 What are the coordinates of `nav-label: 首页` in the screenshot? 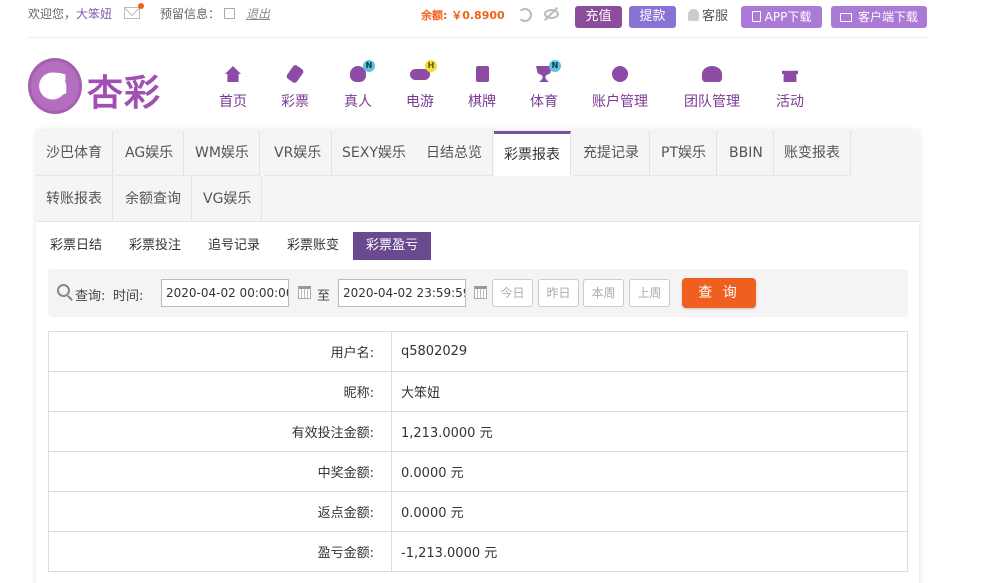 It's located at (233, 102).